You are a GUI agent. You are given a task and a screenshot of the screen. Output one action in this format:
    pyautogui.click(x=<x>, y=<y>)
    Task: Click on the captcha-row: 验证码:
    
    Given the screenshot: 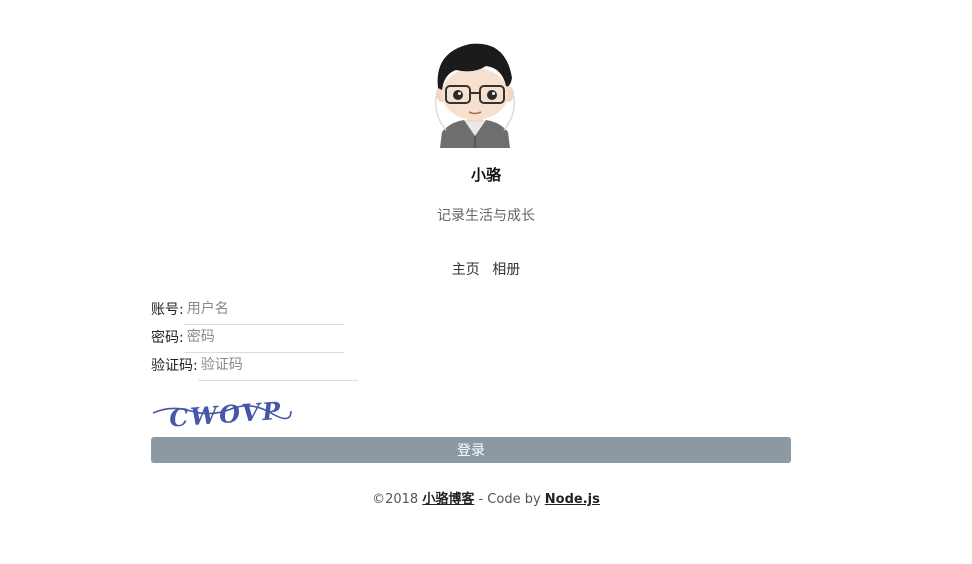 What is the action you would take?
    pyautogui.click(x=254, y=367)
    